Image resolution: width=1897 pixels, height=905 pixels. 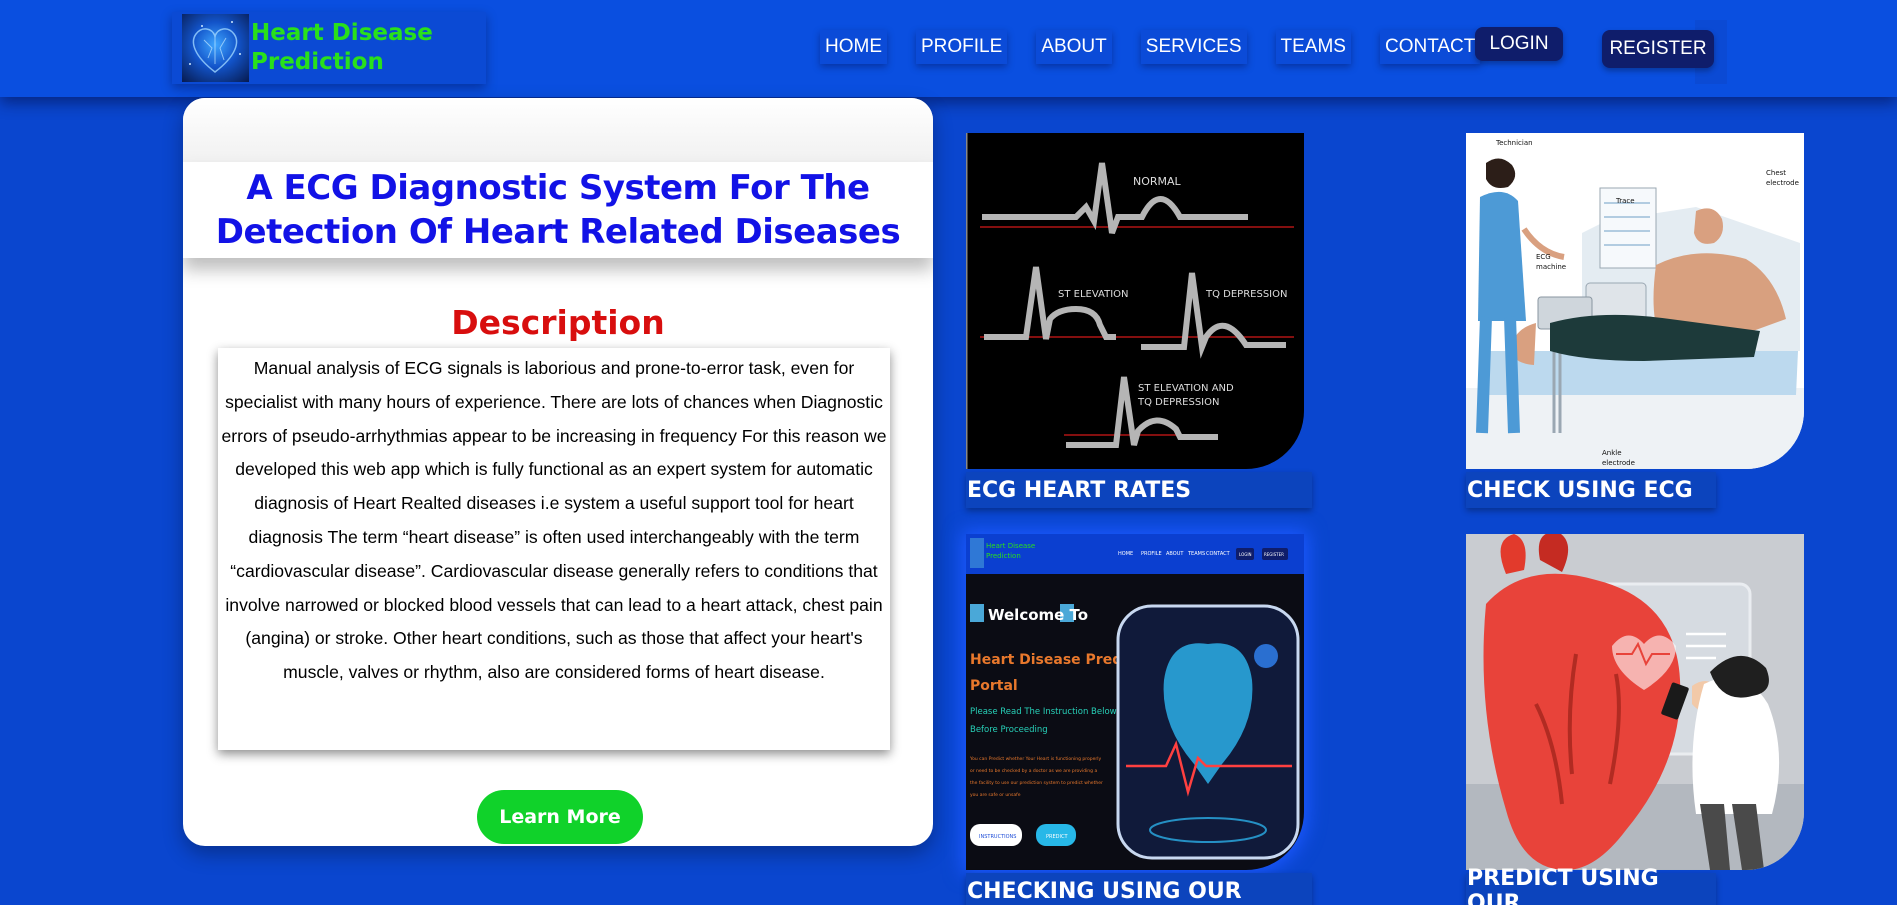 I want to click on mini-btn-instructions: INSTRUCTIONS, so click(x=997, y=837).